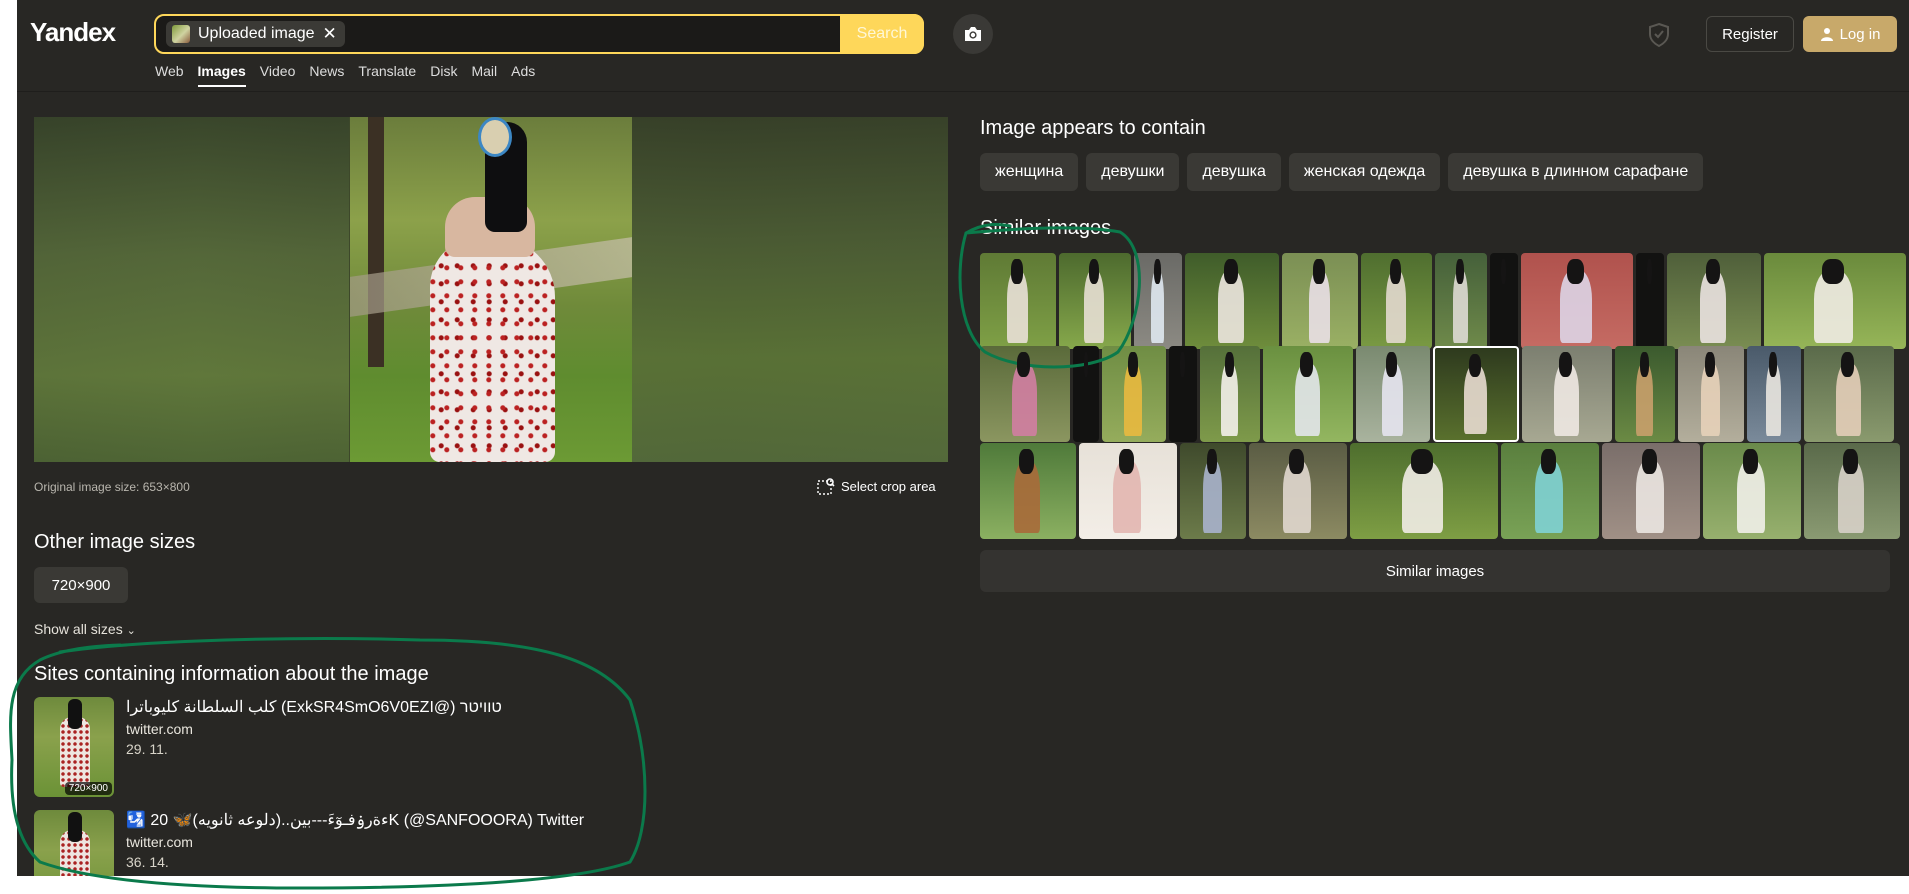 The width and height of the screenshot is (1909, 894). What do you see at coordinates (484, 75) in the screenshot?
I see `nav-mail: Mail` at bounding box center [484, 75].